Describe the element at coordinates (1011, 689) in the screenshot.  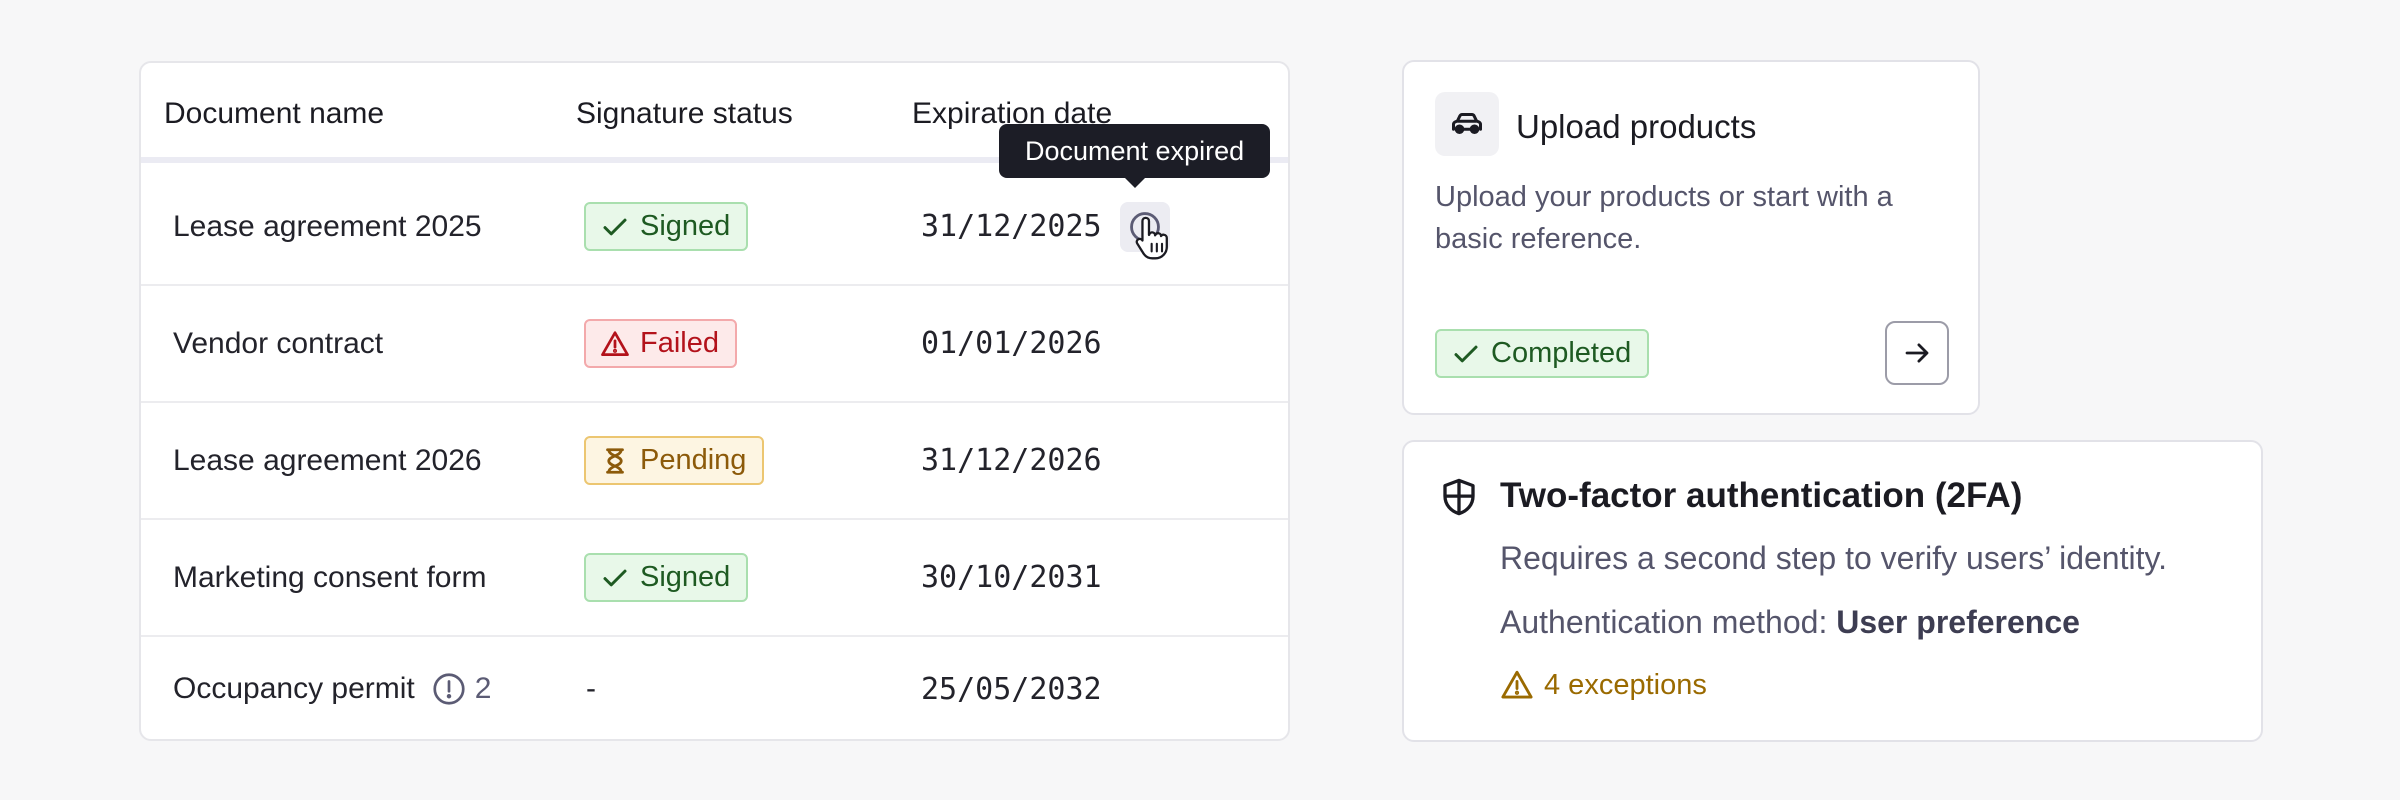
I see `expiration-date: 25/05/2032` at that location.